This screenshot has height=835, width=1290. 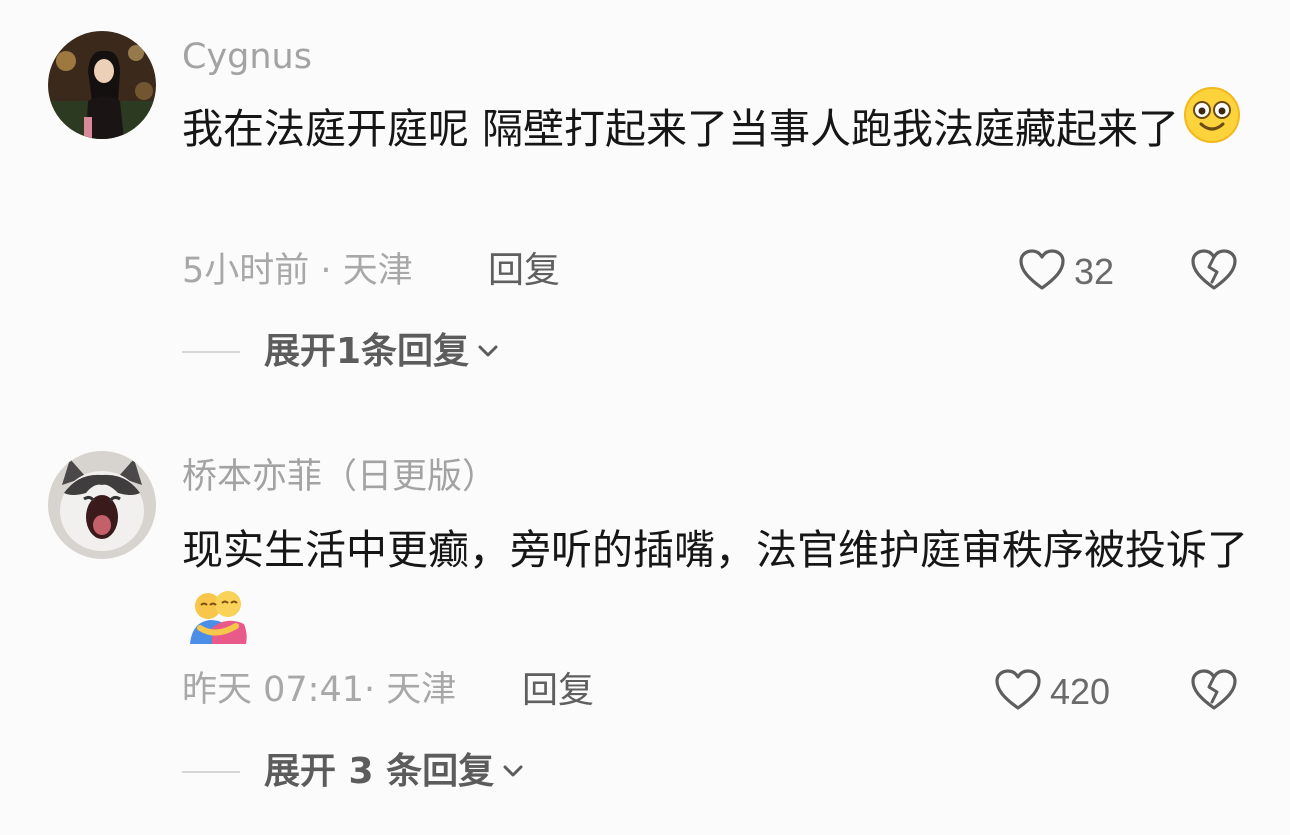 I want to click on comment-text: 我在法庭开庭呢 隔壁打起来了当事人跑我法庭藏起来了, so click(x=717, y=130).